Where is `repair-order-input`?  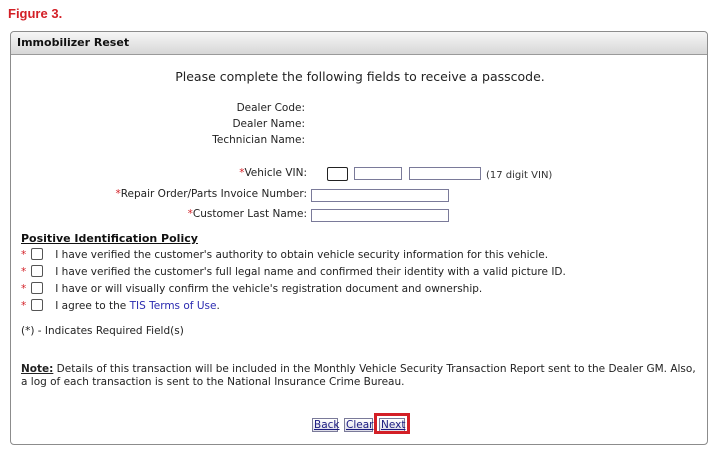 repair-order-input is located at coordinates (380, 195).